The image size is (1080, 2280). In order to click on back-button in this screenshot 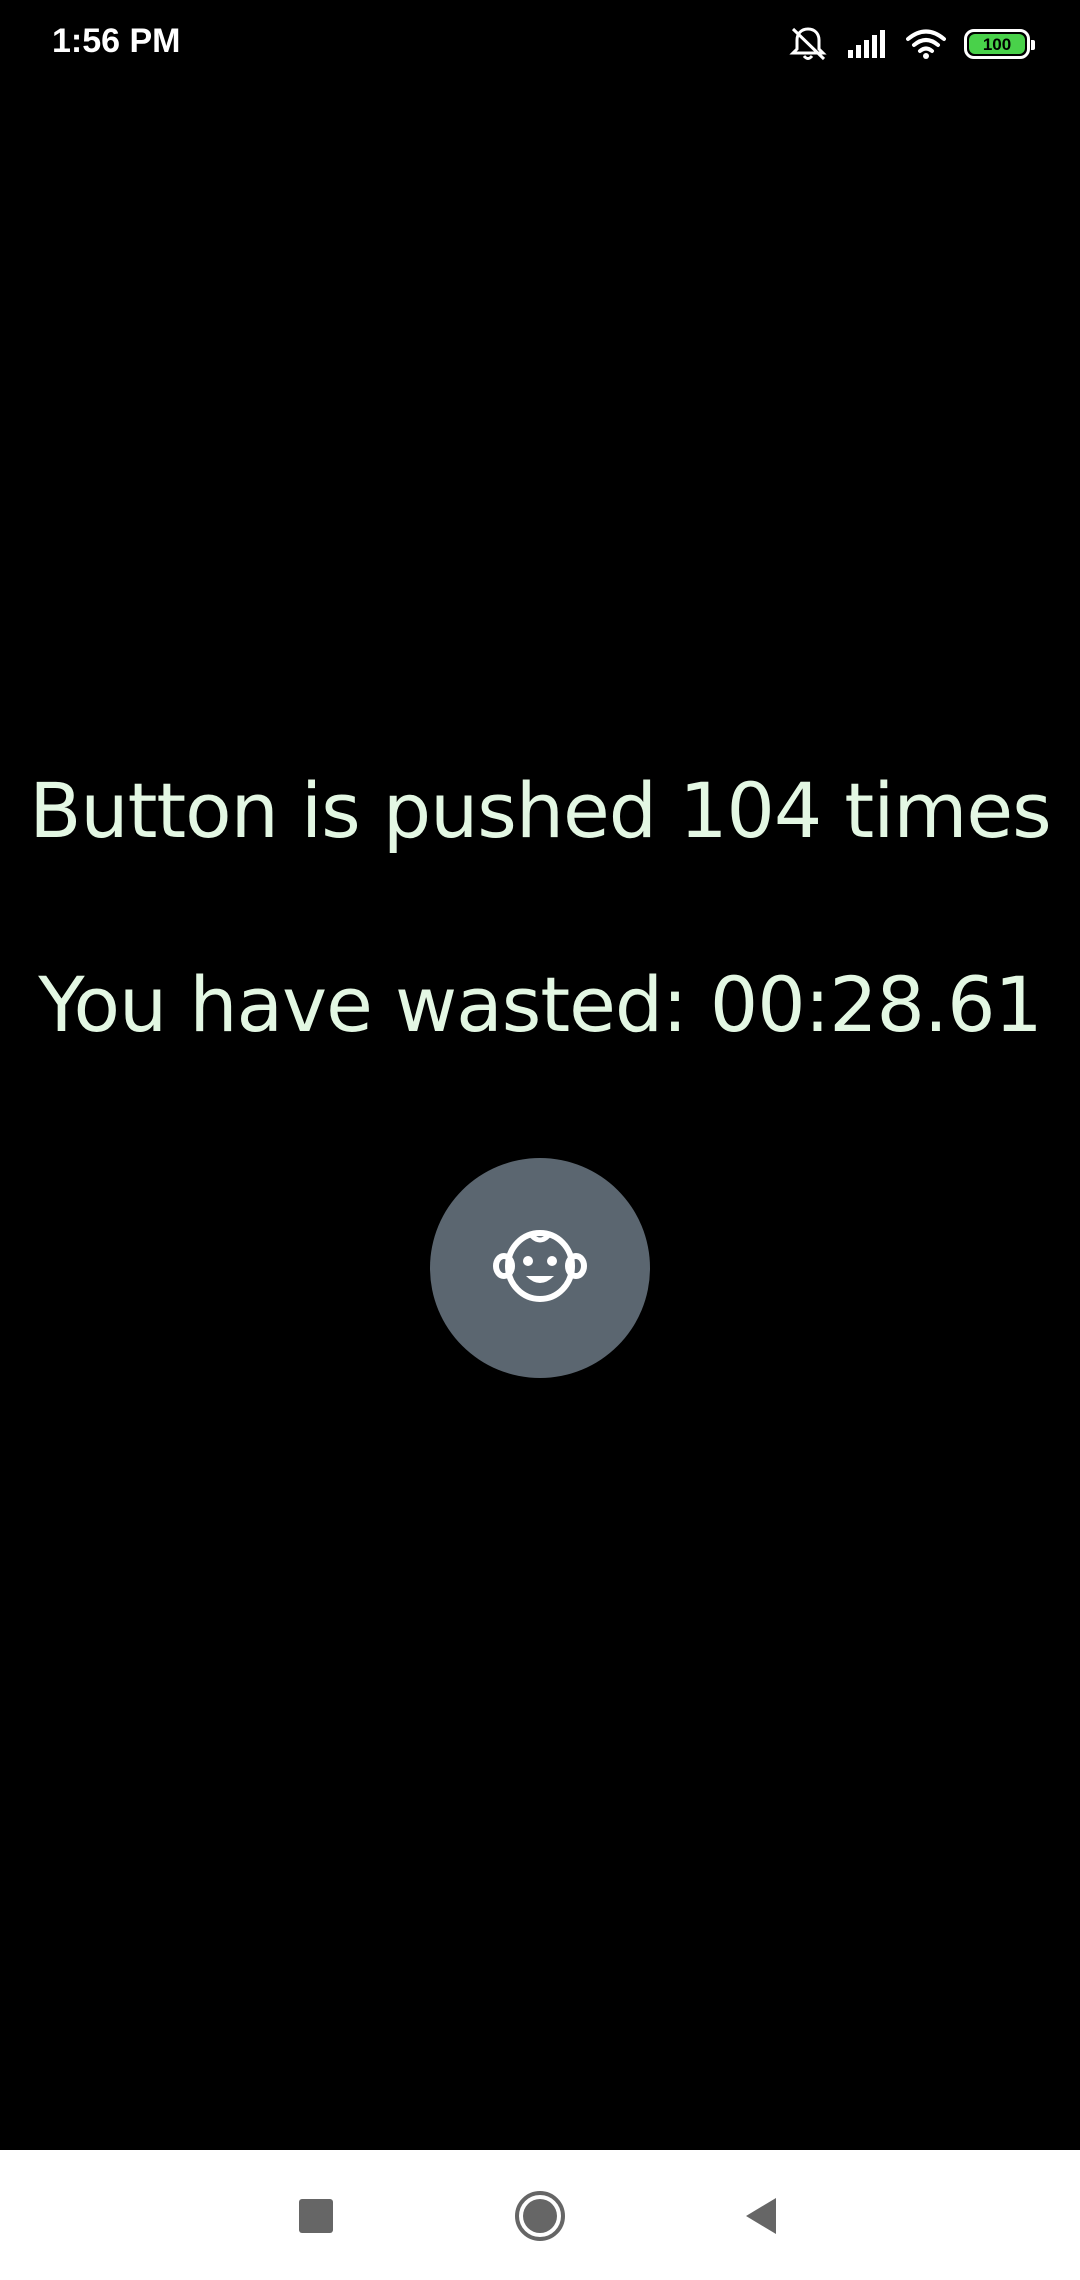, I will do `click(762, 2218)`.